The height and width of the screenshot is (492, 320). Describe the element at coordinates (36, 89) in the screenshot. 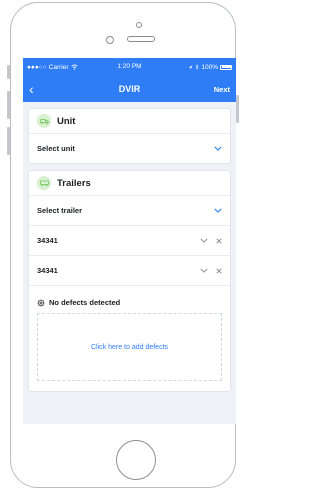

I see `back-chevron-icon: ‹` at that location.